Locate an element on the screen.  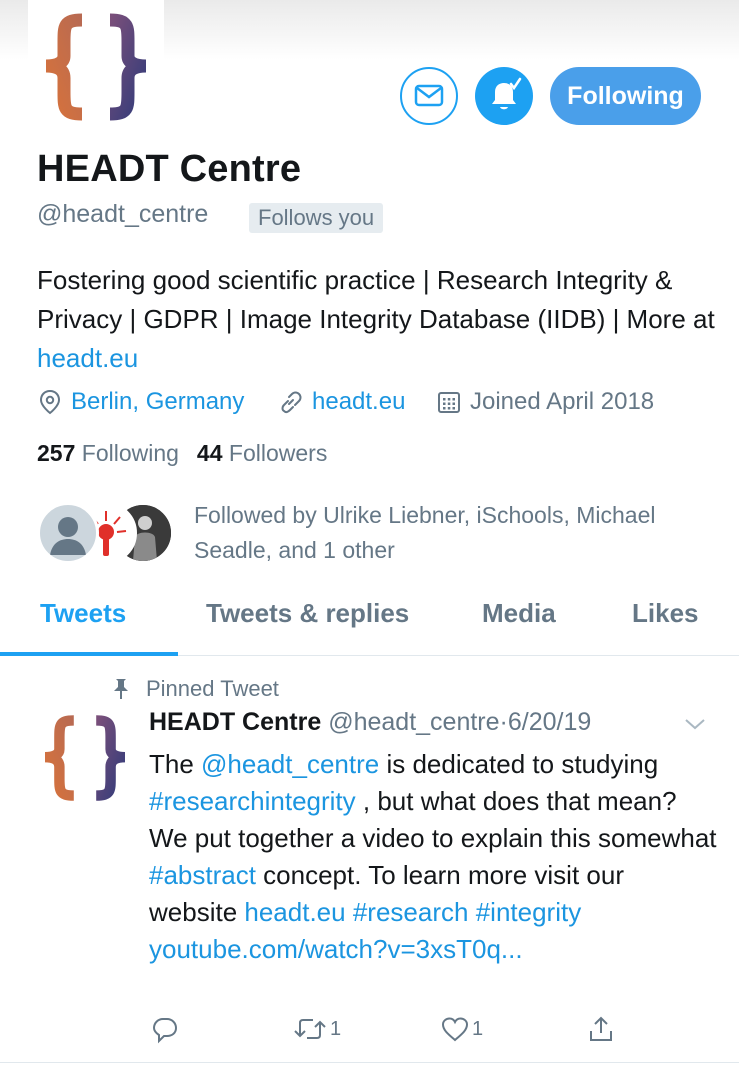
retweet-count: 1 is located at coordinates (336, 1028).